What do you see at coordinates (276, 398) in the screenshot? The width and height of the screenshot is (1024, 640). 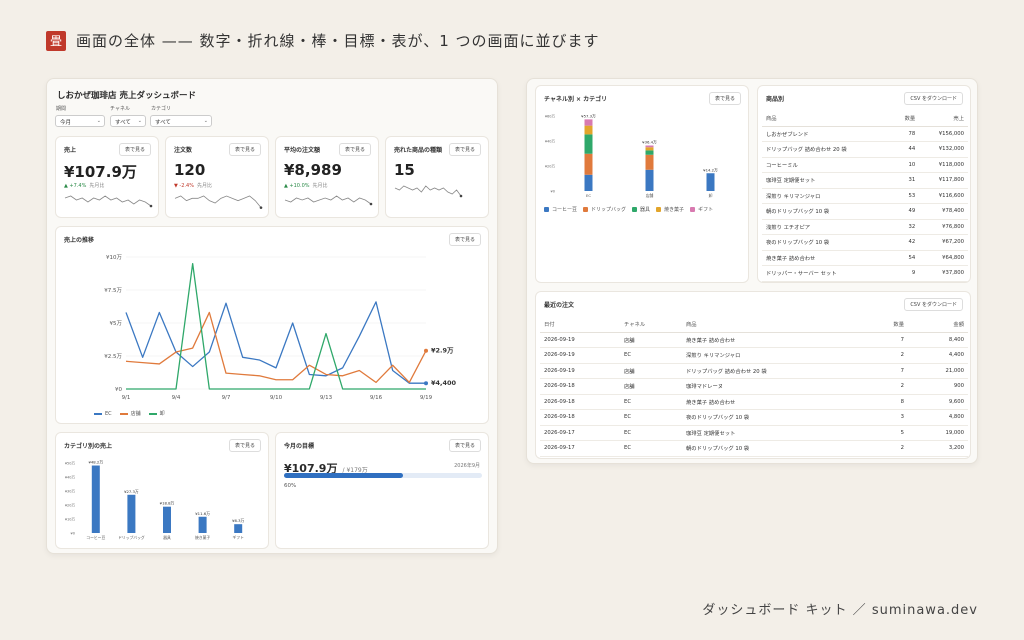 I see `x-tick-label: 9/10` at bounding box center [276, 398].